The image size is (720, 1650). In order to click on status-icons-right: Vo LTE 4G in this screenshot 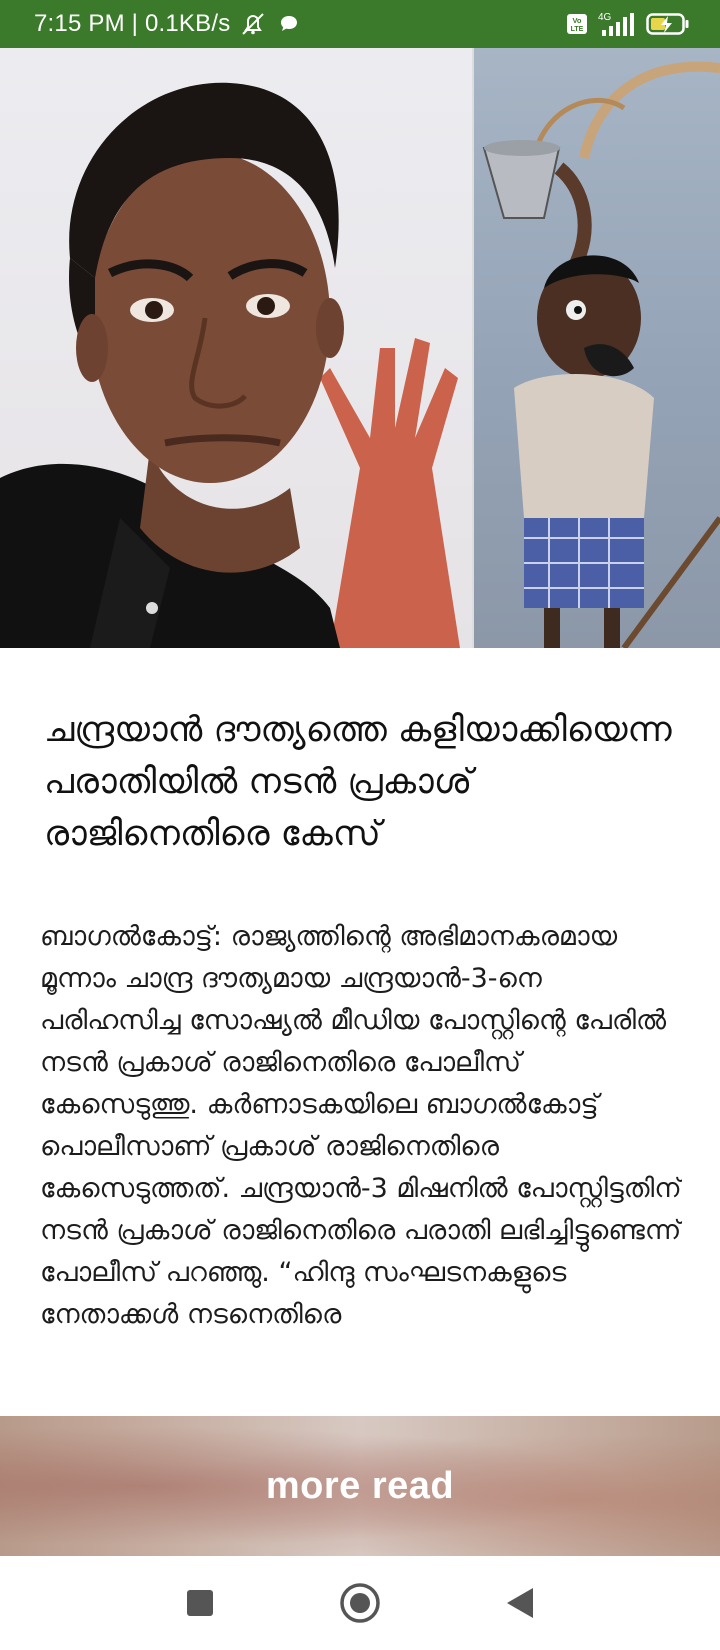, I will do `click(628, 24)`.